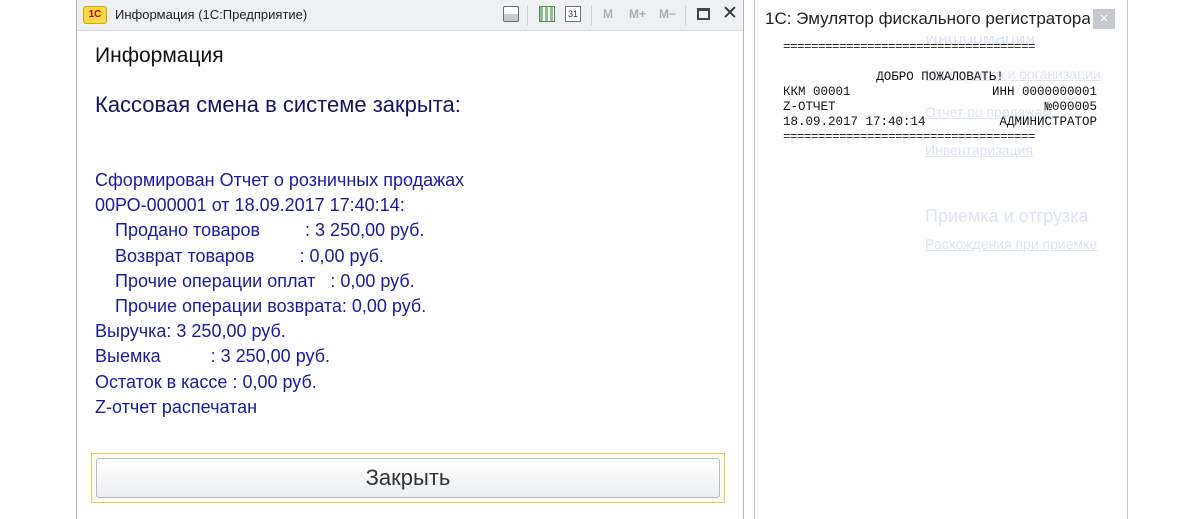  Describe the element at coordinates (1011, 244) in the screenshot. I see `background-panel-link: Расхождения при приемке` at that location.